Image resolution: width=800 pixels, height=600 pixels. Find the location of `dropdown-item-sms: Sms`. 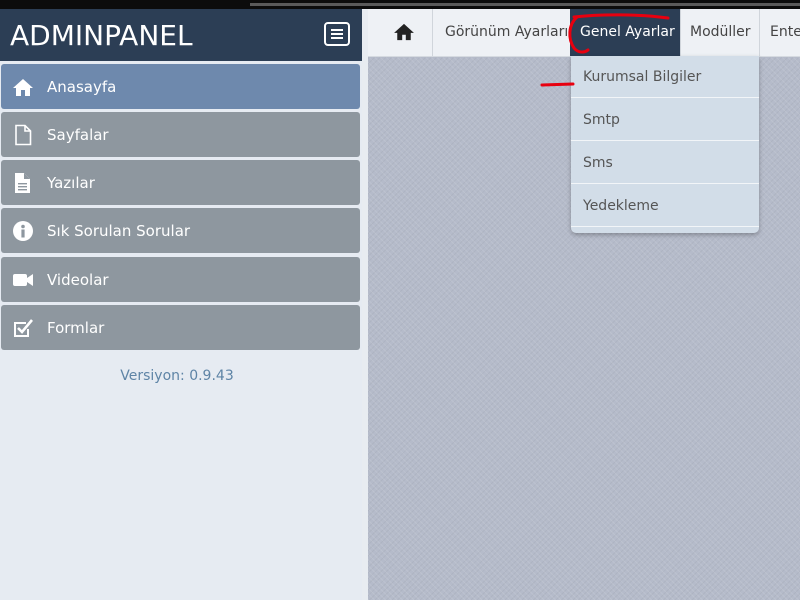

dropdown-item-sms: Sms is located at coordinates (665, 163).